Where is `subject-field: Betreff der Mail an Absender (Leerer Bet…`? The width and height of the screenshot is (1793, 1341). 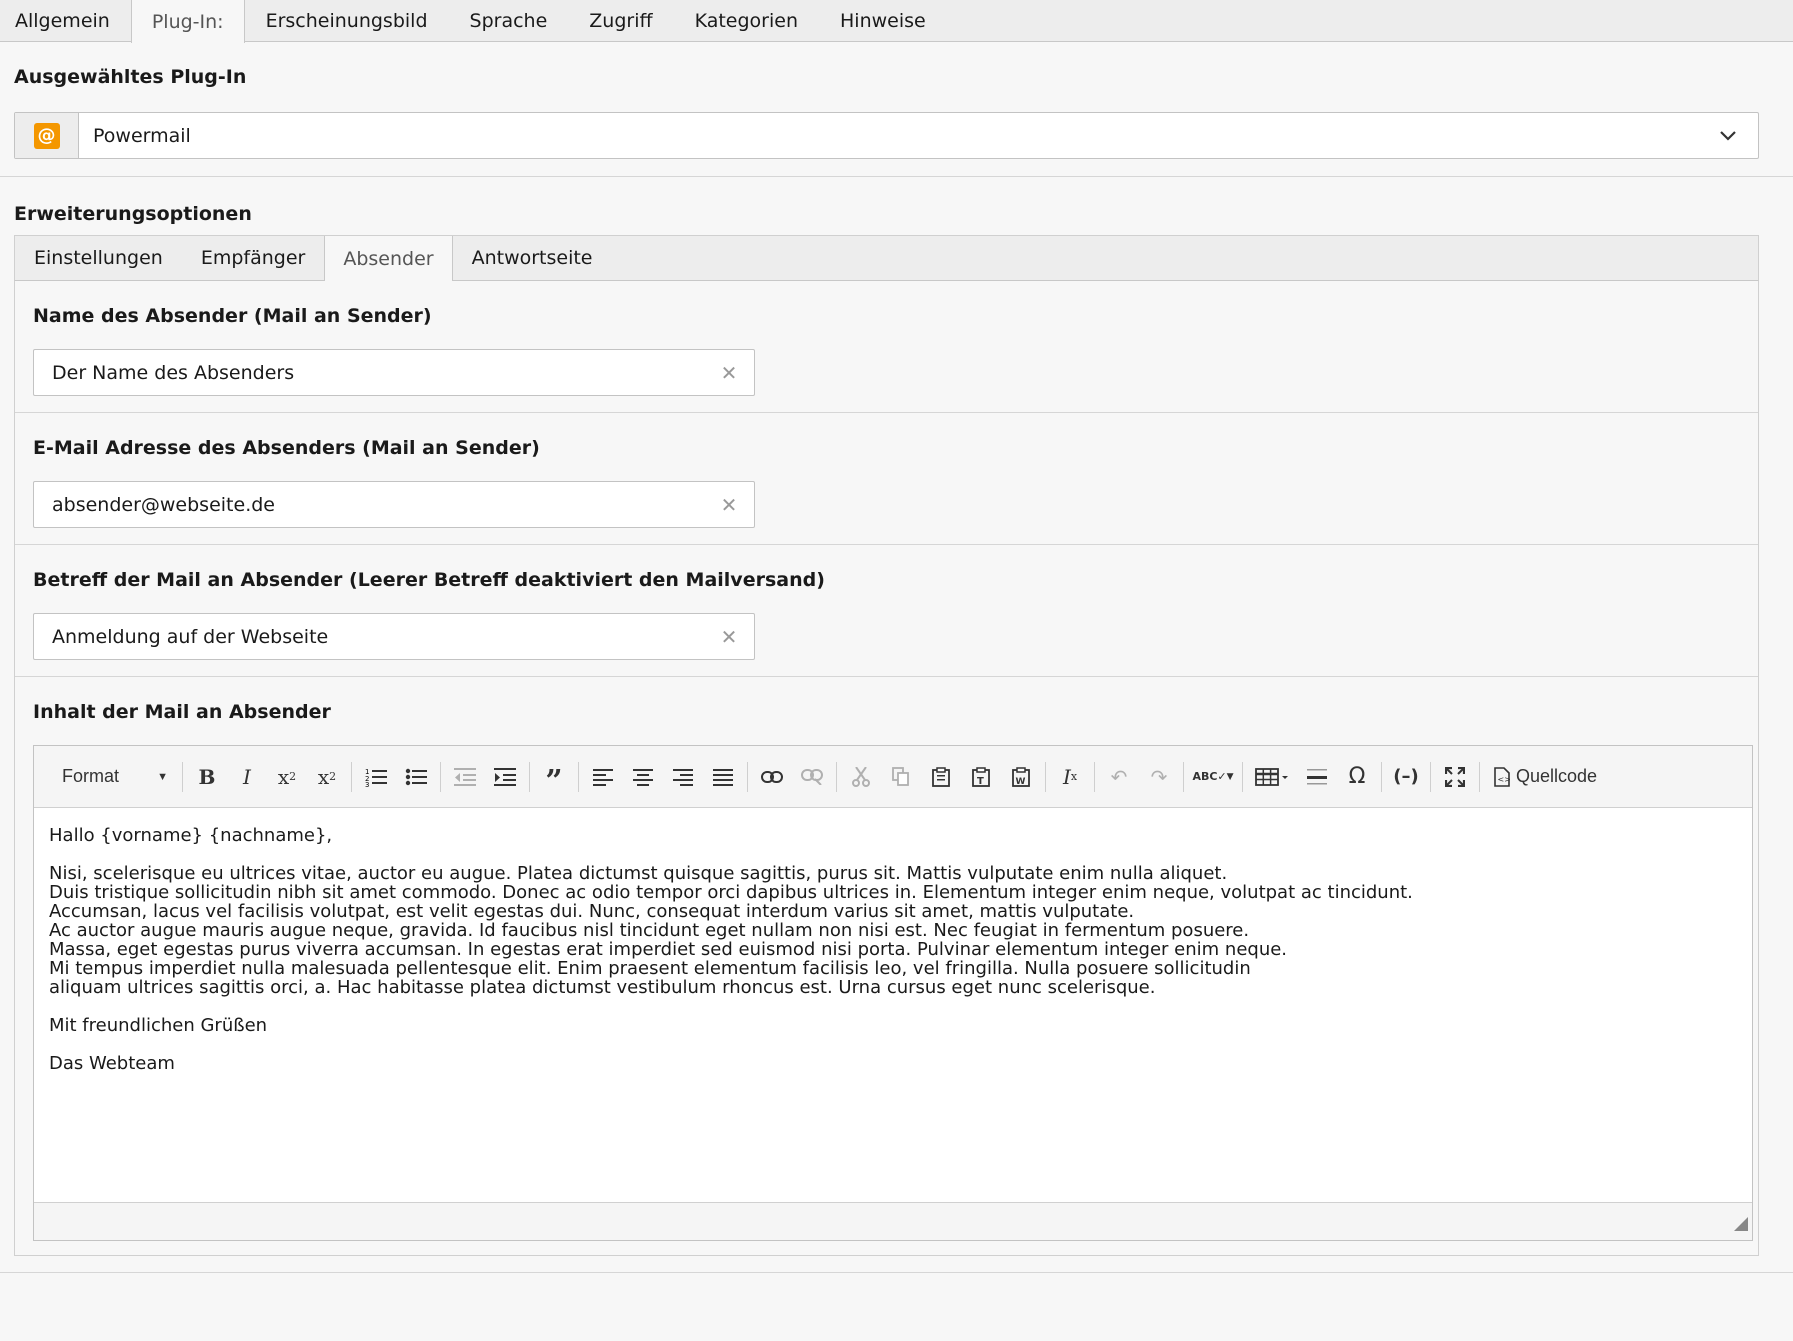 subject-field: Betreff der Mail an Absender (Leerer Bet… is located at coordinates (886, 611).